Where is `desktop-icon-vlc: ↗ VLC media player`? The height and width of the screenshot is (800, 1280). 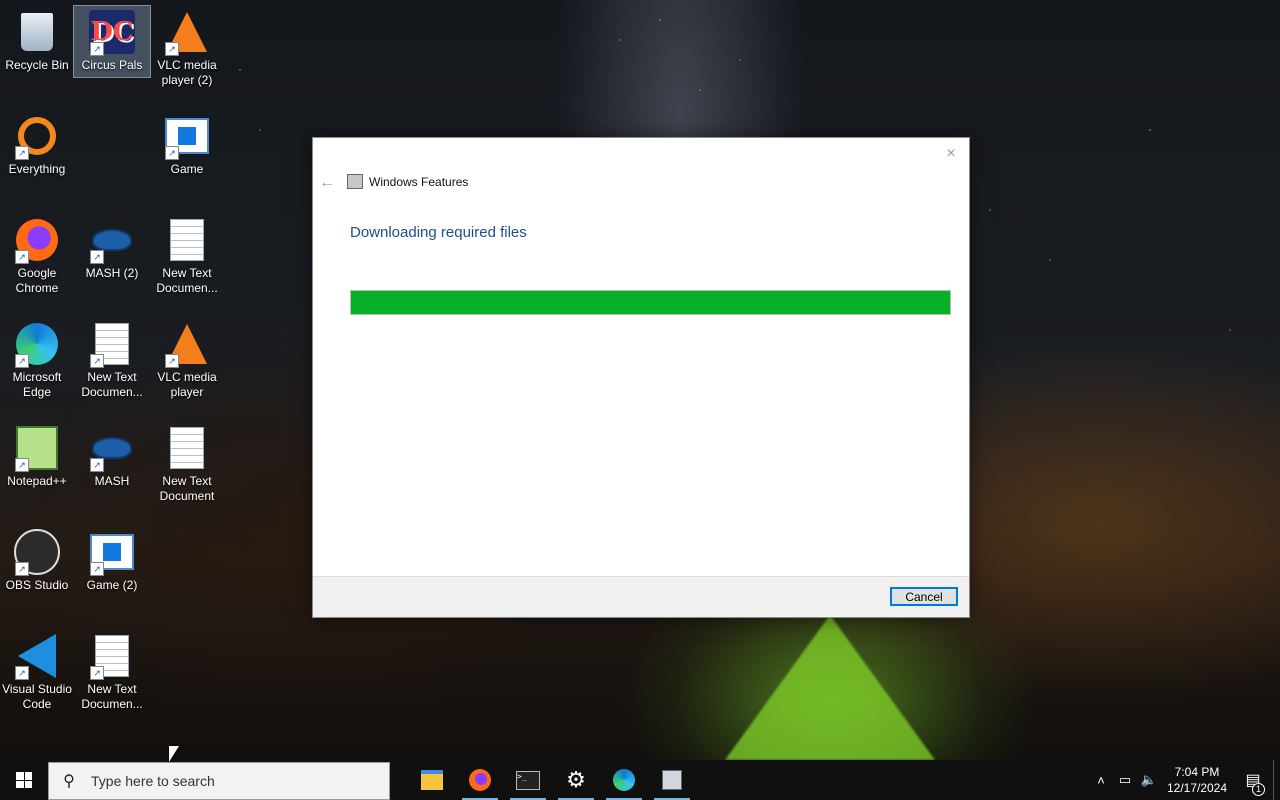 desktop-icon-vlc: ↗ VLC media player is located at coordinates (187, 361).